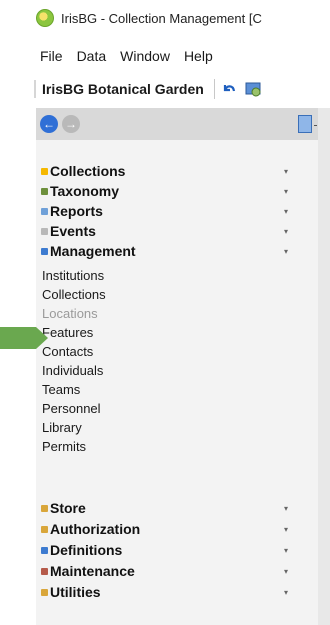  I want to click on section-label: Utilities, so click(75, 592).